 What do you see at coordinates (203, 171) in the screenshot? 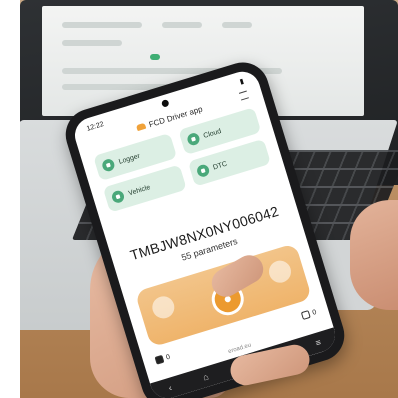
I see `dtc-icon` at bounding box center [203, 171].